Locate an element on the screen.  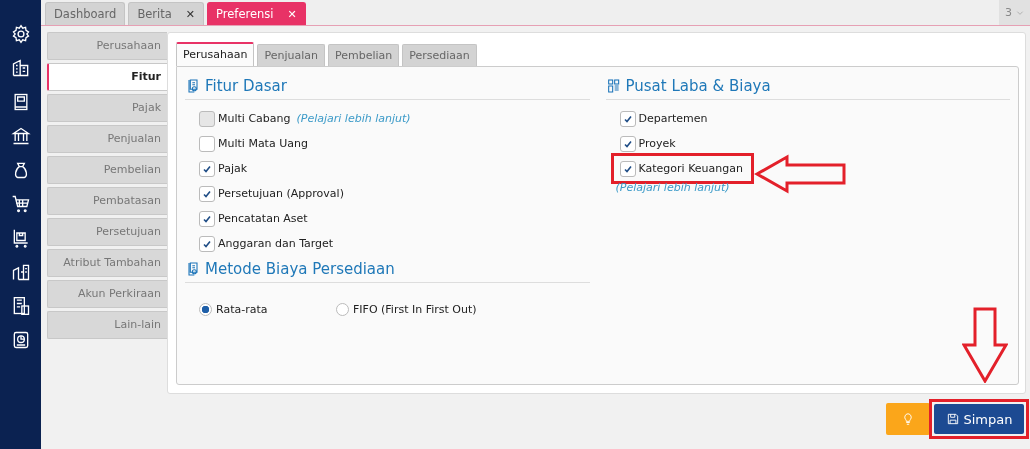
gear-icon is located at coordinates (20, 34).